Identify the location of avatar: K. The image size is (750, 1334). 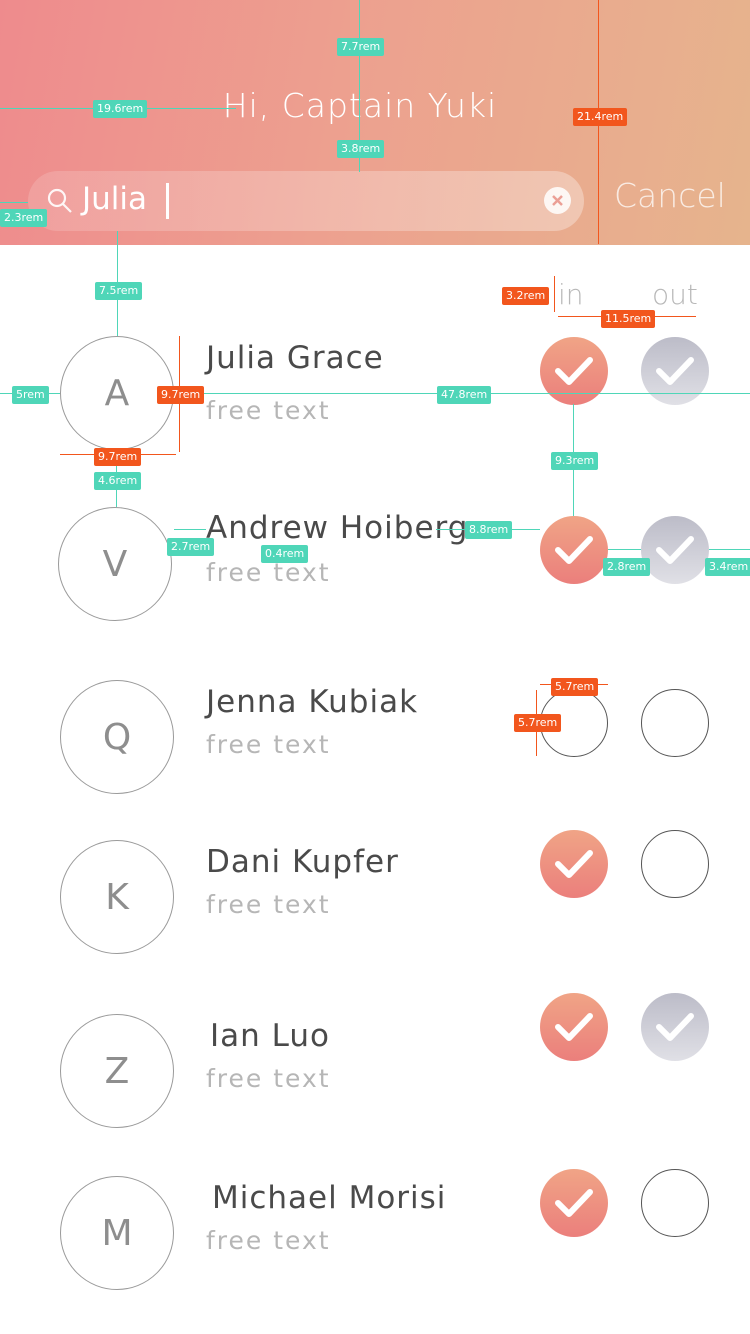
(117, 897).